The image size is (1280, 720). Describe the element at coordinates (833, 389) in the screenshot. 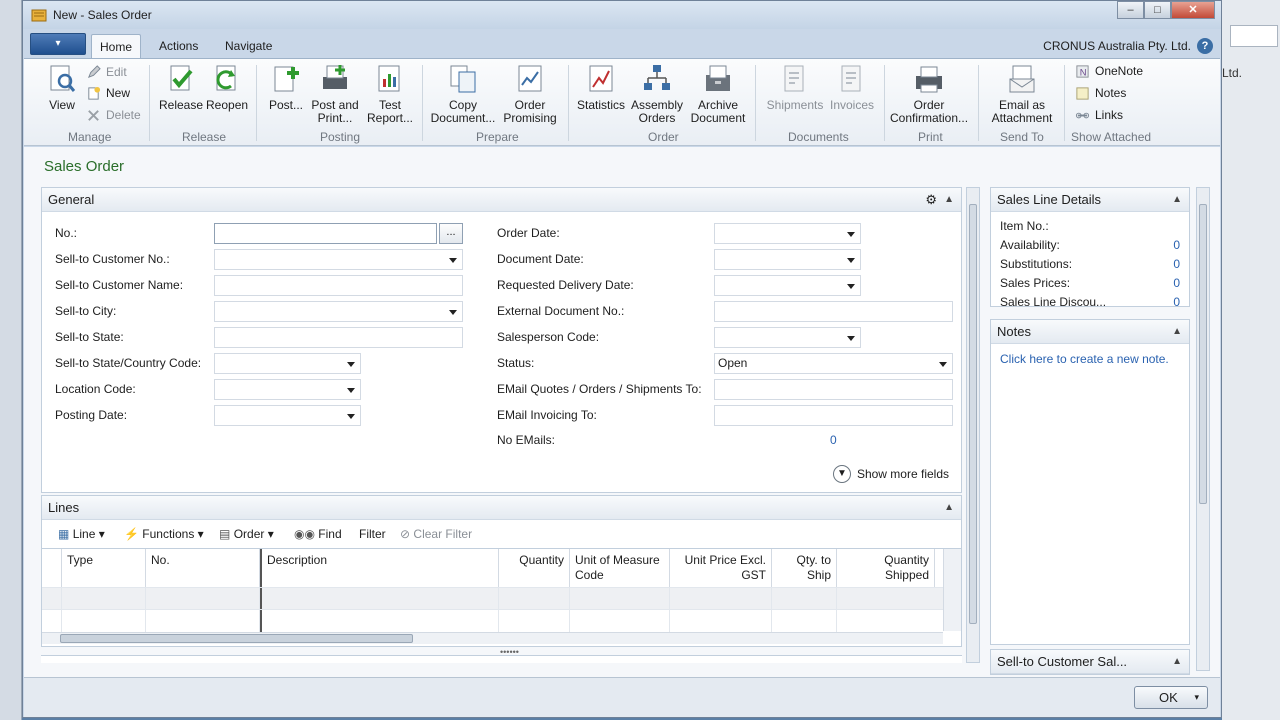

I see `email-quotes-field` at that location.